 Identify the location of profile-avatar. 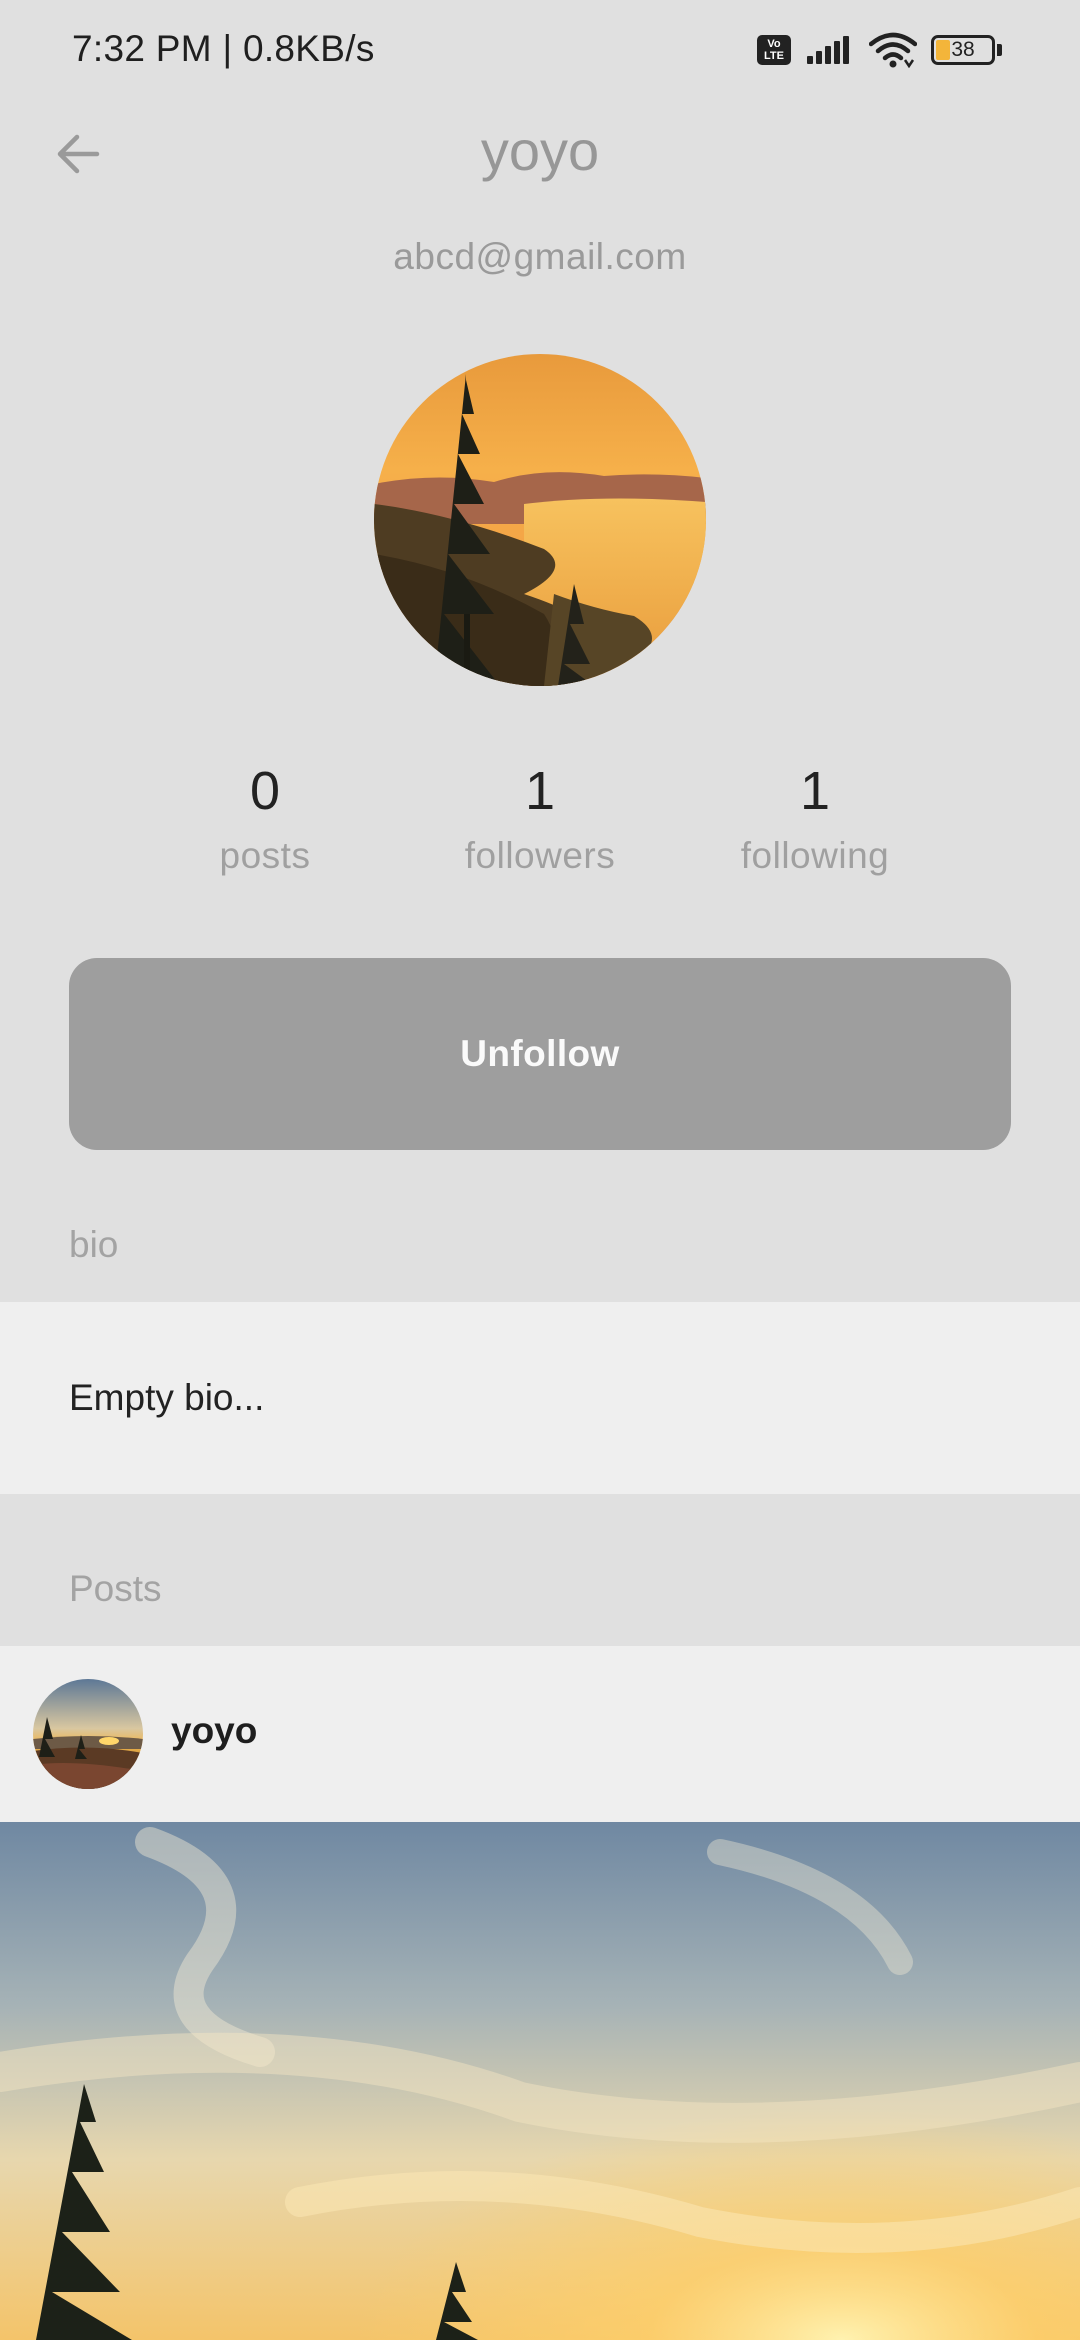
(540, 520).